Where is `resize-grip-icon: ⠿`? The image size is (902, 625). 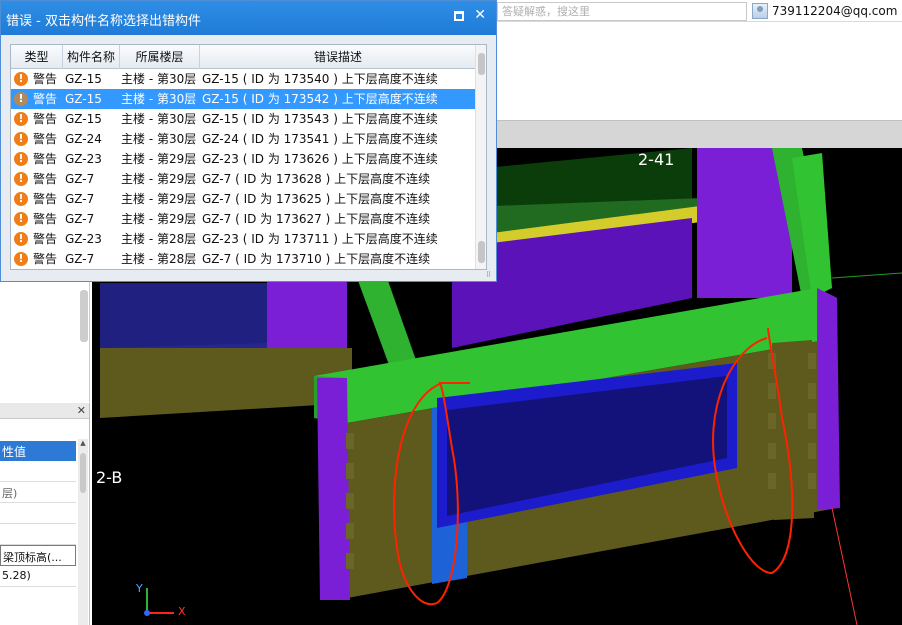
resize-grip-icon: ⠿ is located at coordinates (490, 275).